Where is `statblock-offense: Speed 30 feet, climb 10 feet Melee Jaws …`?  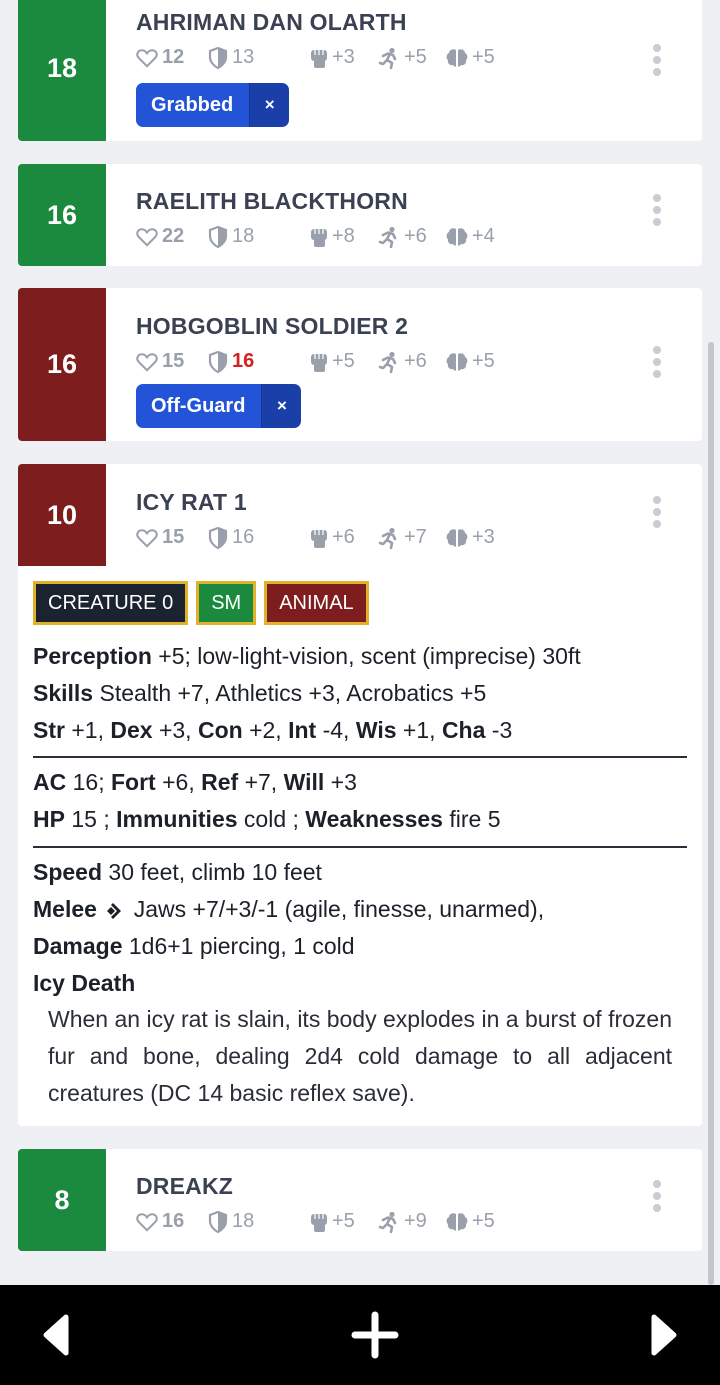 statblock-offense: Speed 30 feet, climb 10 feet Melee Jaws … is located at coordinates (360, 928).